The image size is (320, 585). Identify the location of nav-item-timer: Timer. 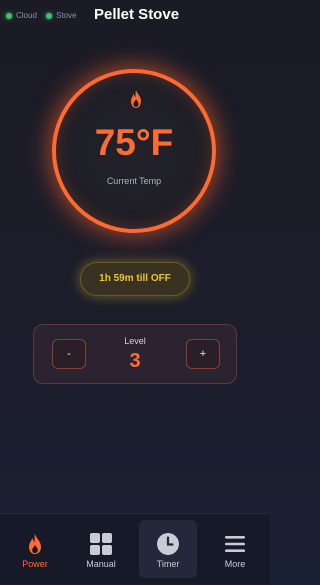
(168, 549).